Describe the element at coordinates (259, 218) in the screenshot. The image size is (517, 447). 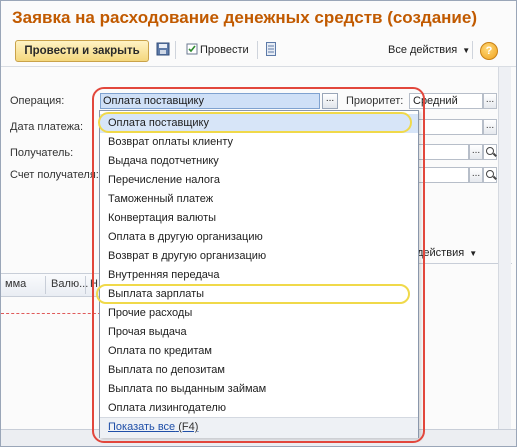
I see `dropdown-item: Конвертация валюты` at that location.